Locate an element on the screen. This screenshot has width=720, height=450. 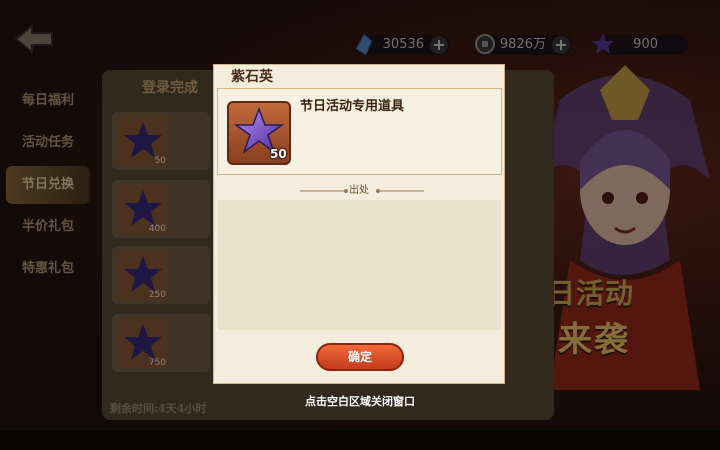
confirm-button: 确定 is located at coordinates (360, 357).